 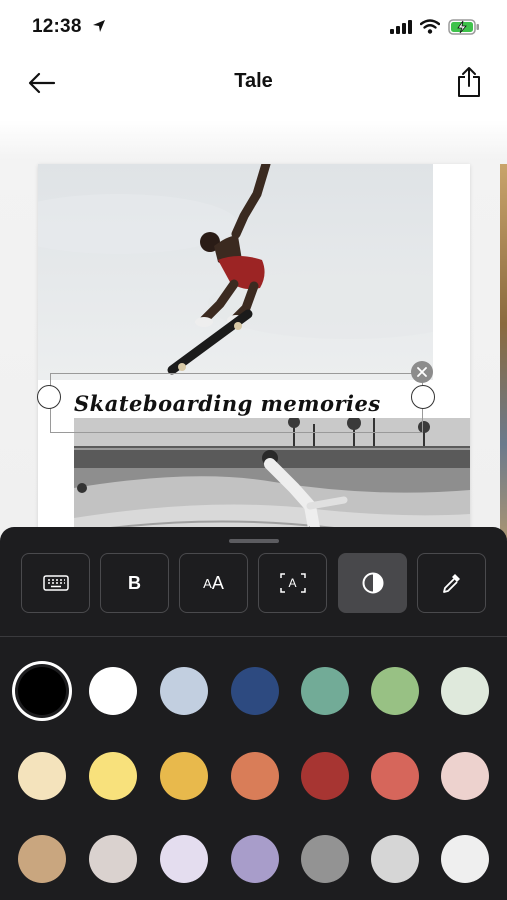 What do you see at coordinates (464, 29) in the screenshot?
I see `battery-charging-icon` at bounding box center [464, 29].